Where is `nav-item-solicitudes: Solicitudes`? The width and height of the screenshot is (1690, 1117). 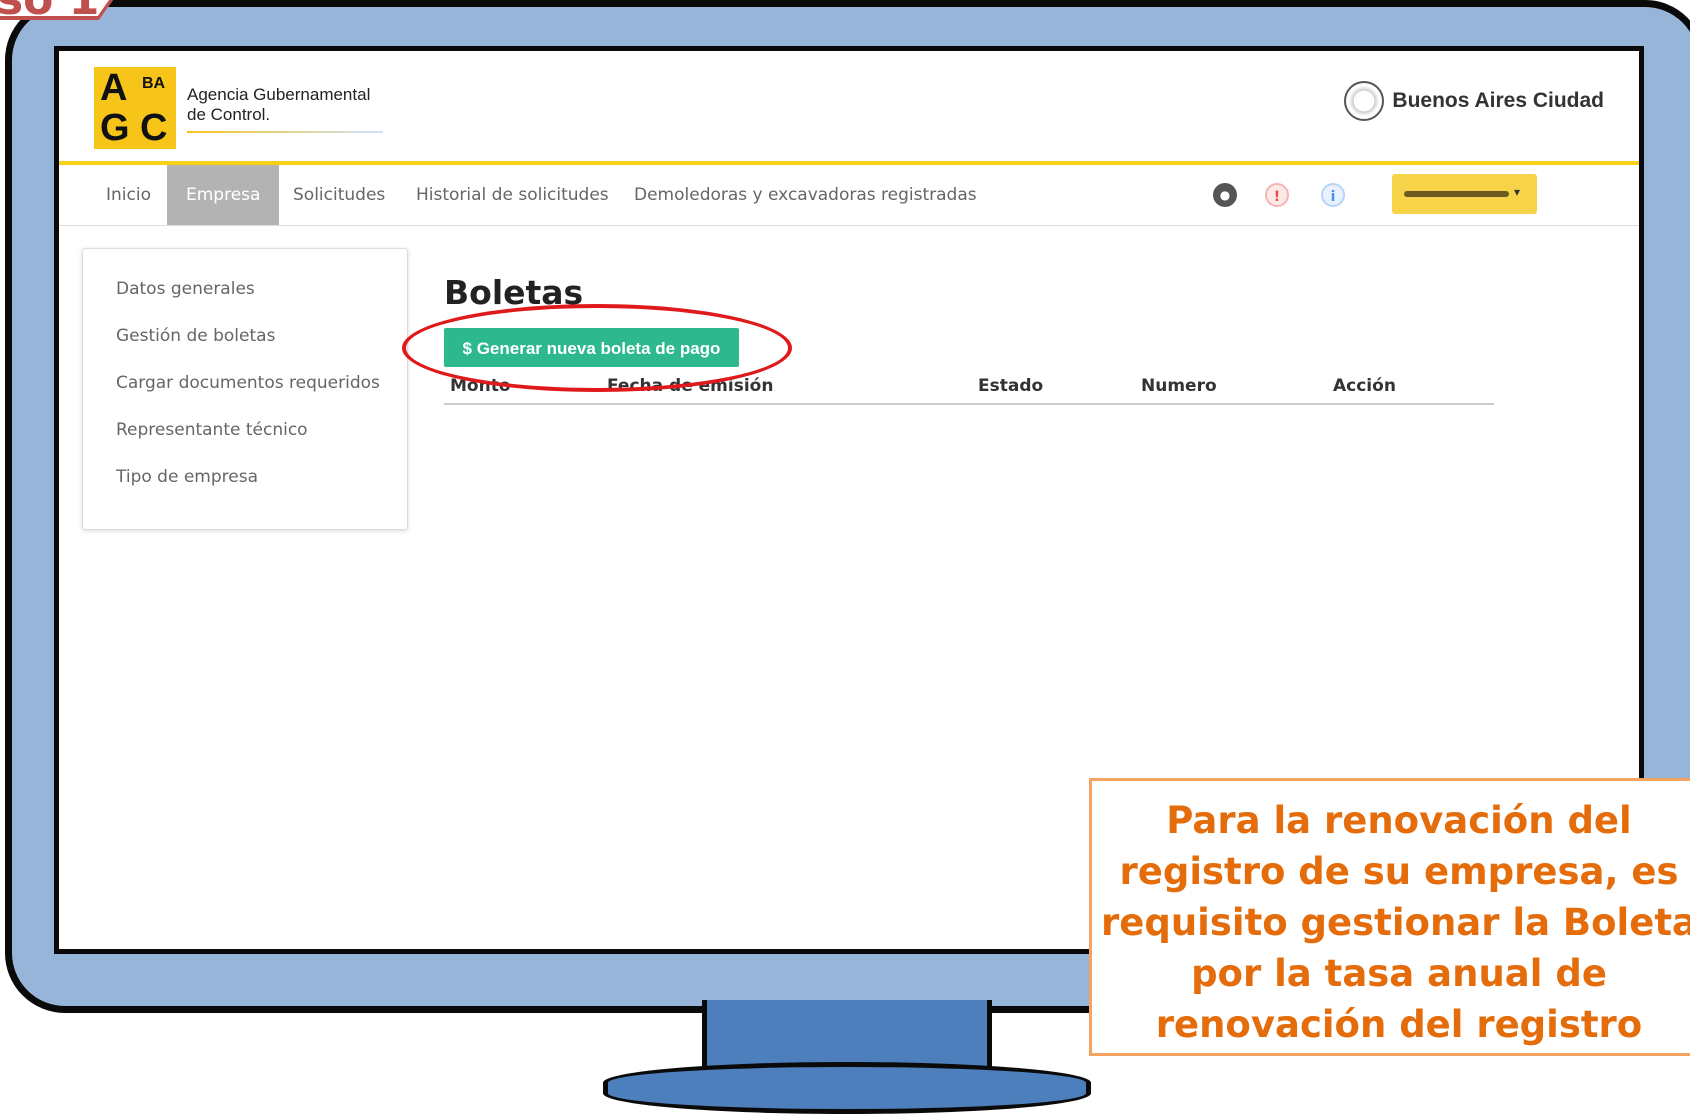
nav-item-solicitudes: Solicitudes is located at coordinates (339, 195).